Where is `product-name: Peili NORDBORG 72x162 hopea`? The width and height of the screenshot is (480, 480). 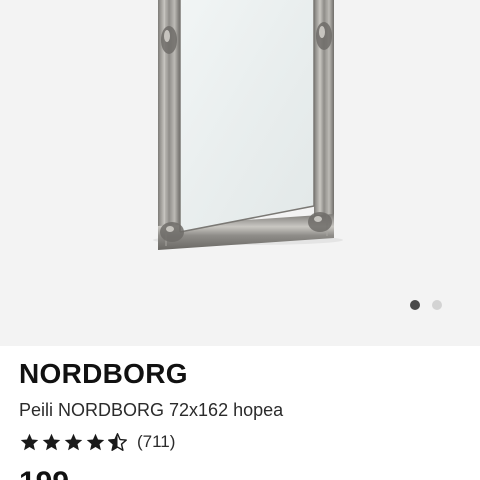
product-name: Peili NORDBORG 72x162 hopea is located at coordinates (151, 410).